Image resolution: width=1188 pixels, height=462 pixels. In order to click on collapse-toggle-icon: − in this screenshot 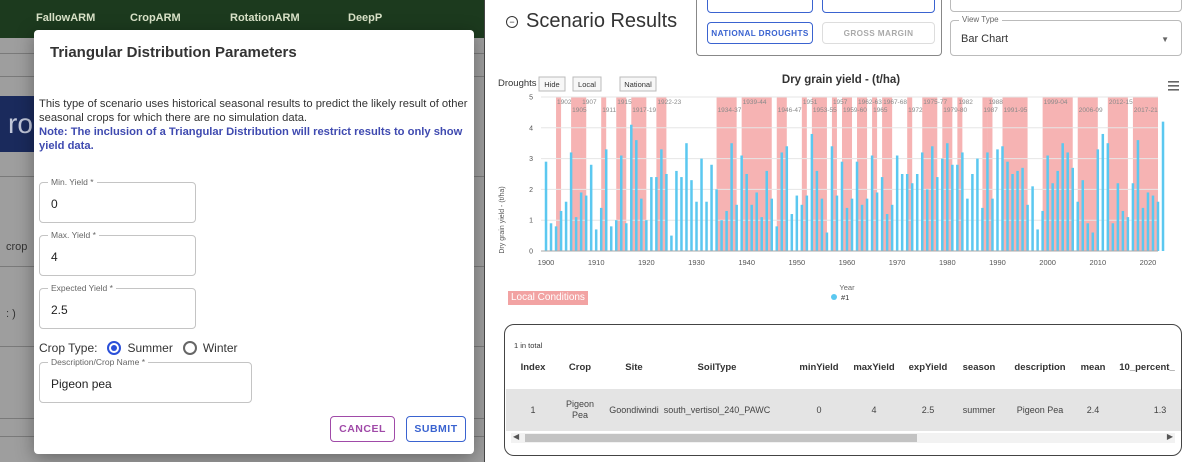, I will do `click(512, 21)`.